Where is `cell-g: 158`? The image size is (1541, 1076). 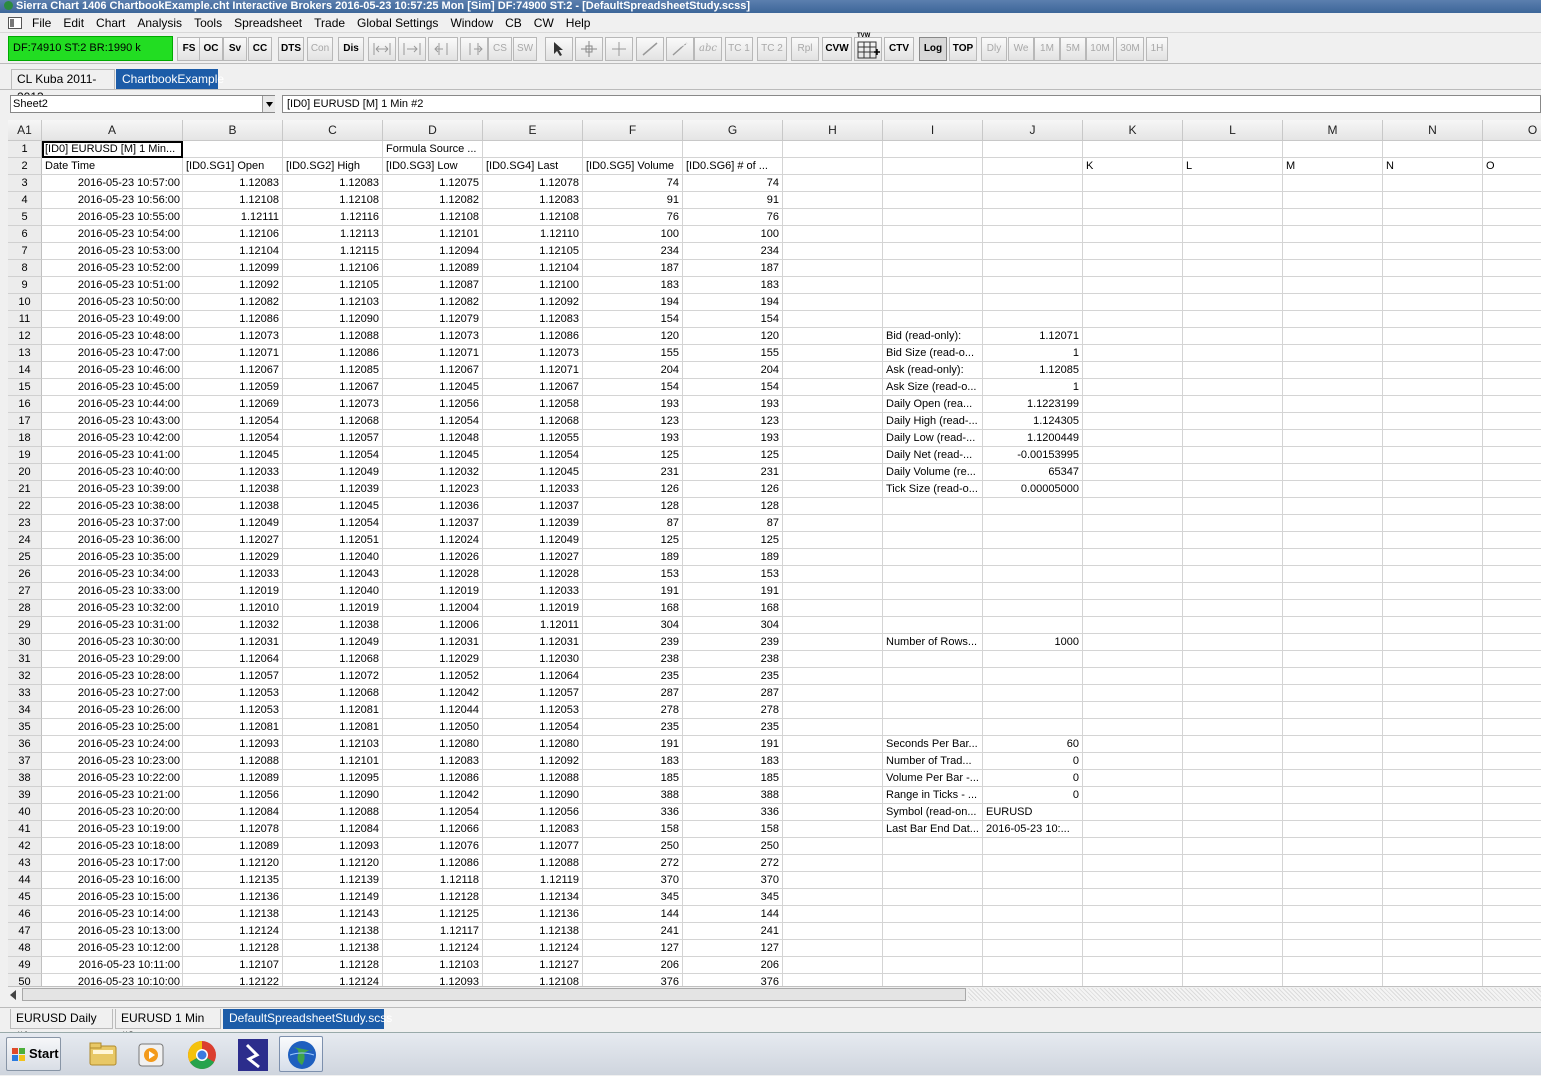 cell-g: 158 is located at coordinates (733, 829).